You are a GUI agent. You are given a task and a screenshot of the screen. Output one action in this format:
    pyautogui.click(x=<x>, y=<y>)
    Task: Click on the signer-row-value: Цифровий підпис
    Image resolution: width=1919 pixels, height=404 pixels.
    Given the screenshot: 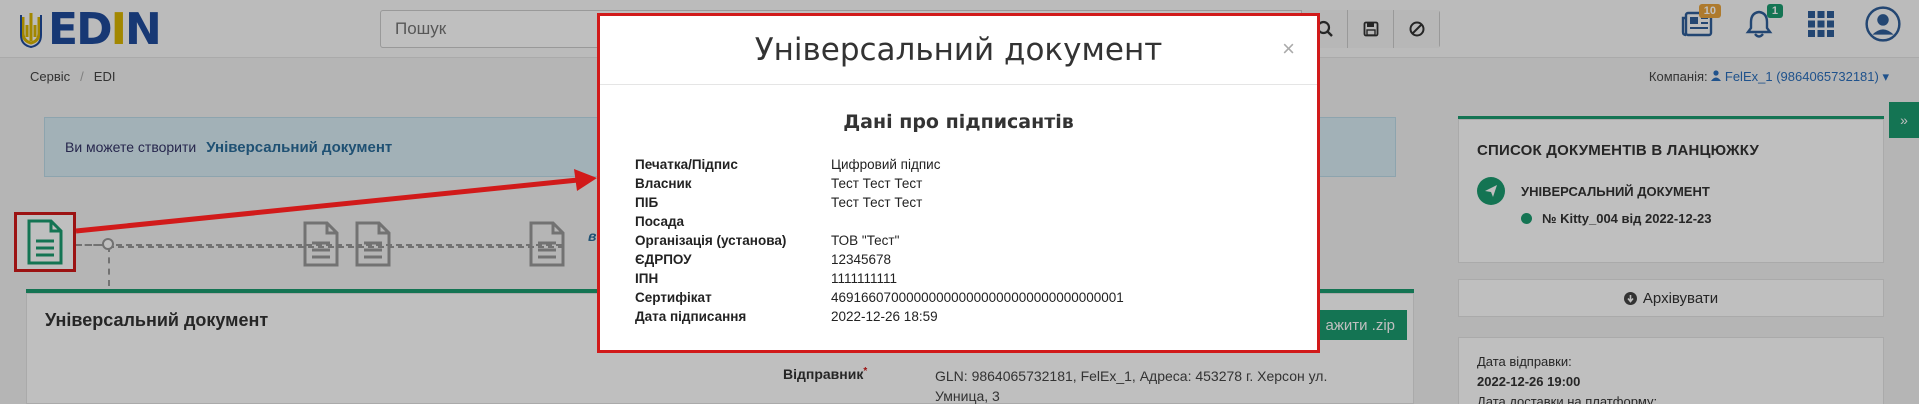 What is the action you would take?
    pyautogui.click(x=886, y=164)
    